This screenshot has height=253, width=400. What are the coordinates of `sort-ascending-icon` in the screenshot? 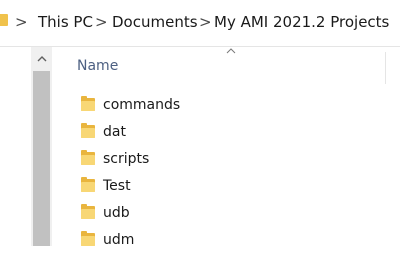 It's located at (231, 51).